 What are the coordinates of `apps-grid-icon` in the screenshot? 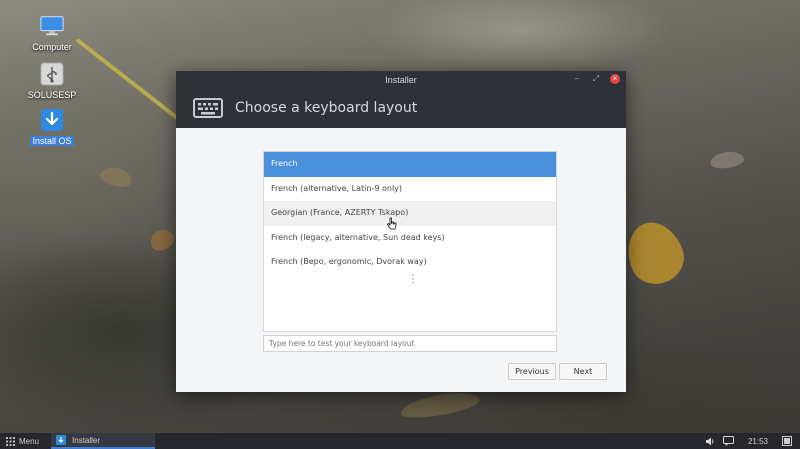 It's located at (10, 441).